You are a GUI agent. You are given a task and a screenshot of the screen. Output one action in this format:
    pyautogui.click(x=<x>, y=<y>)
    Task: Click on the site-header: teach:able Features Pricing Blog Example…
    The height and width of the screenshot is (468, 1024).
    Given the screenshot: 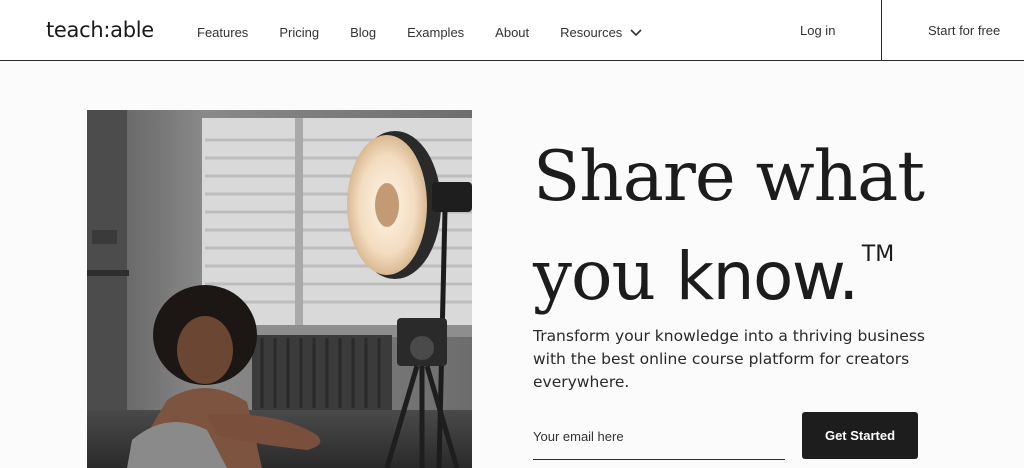 What is the action you would take?
    pyautogui.click(x=512, y=30)
    